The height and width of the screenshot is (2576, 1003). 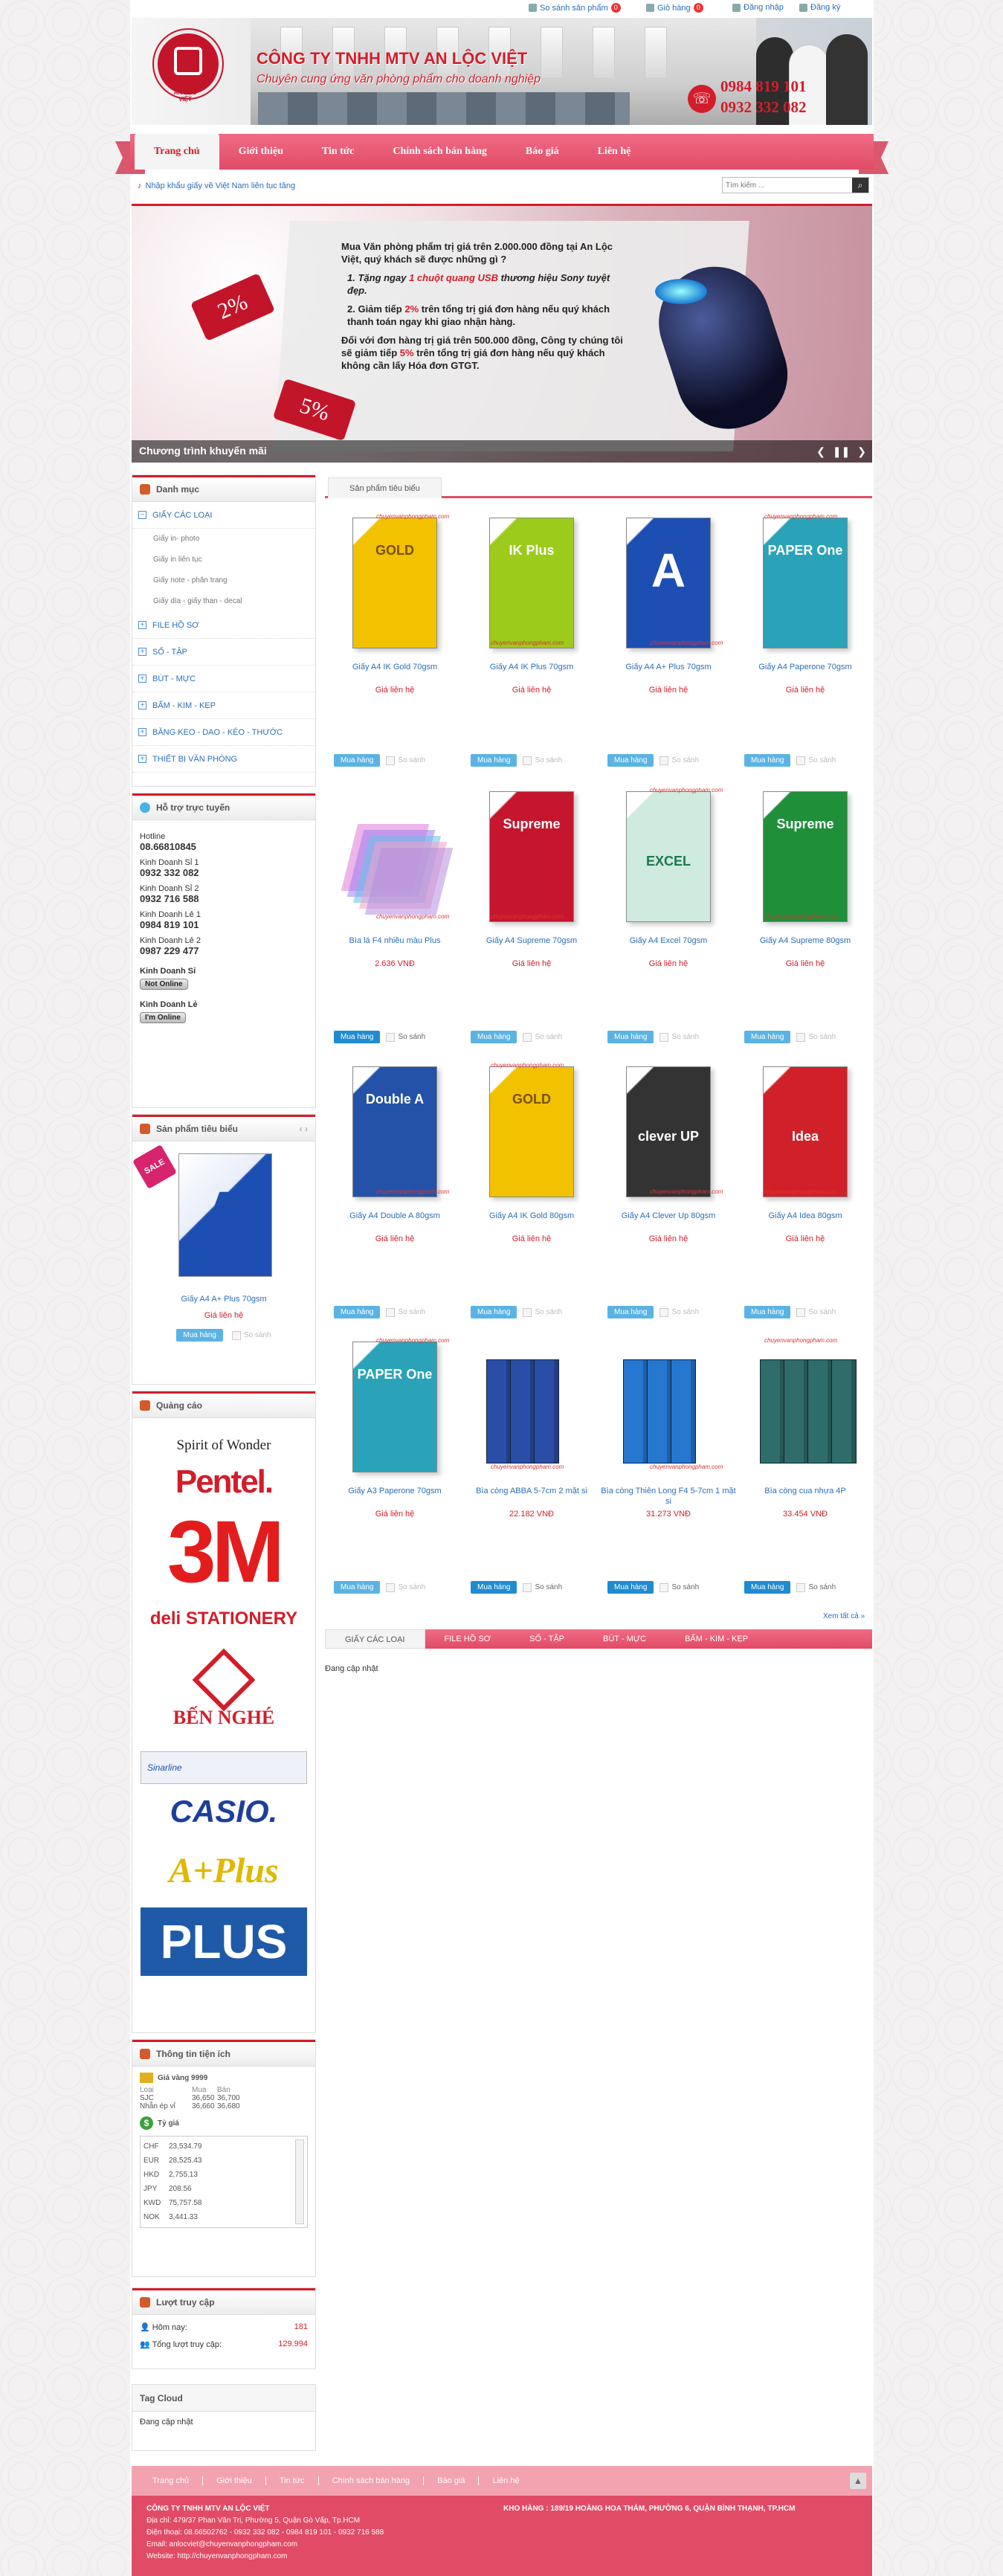 I want to click on category-item: − GIẤY CÁC LOẠI, so click(x=223, y=515).